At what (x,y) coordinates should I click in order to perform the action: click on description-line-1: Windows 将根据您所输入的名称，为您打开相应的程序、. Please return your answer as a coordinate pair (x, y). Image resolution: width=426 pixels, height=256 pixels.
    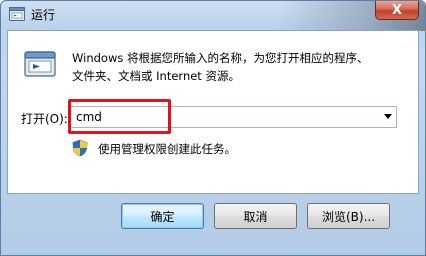
    Looking at the image, I should click on (220, 58).